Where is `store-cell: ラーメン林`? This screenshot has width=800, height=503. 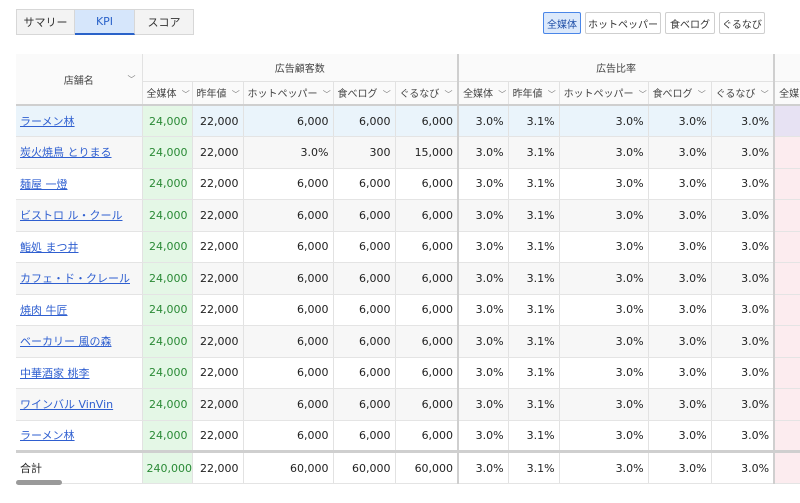 store-cell: ラーメン林 is located at coordinates (79, 436).